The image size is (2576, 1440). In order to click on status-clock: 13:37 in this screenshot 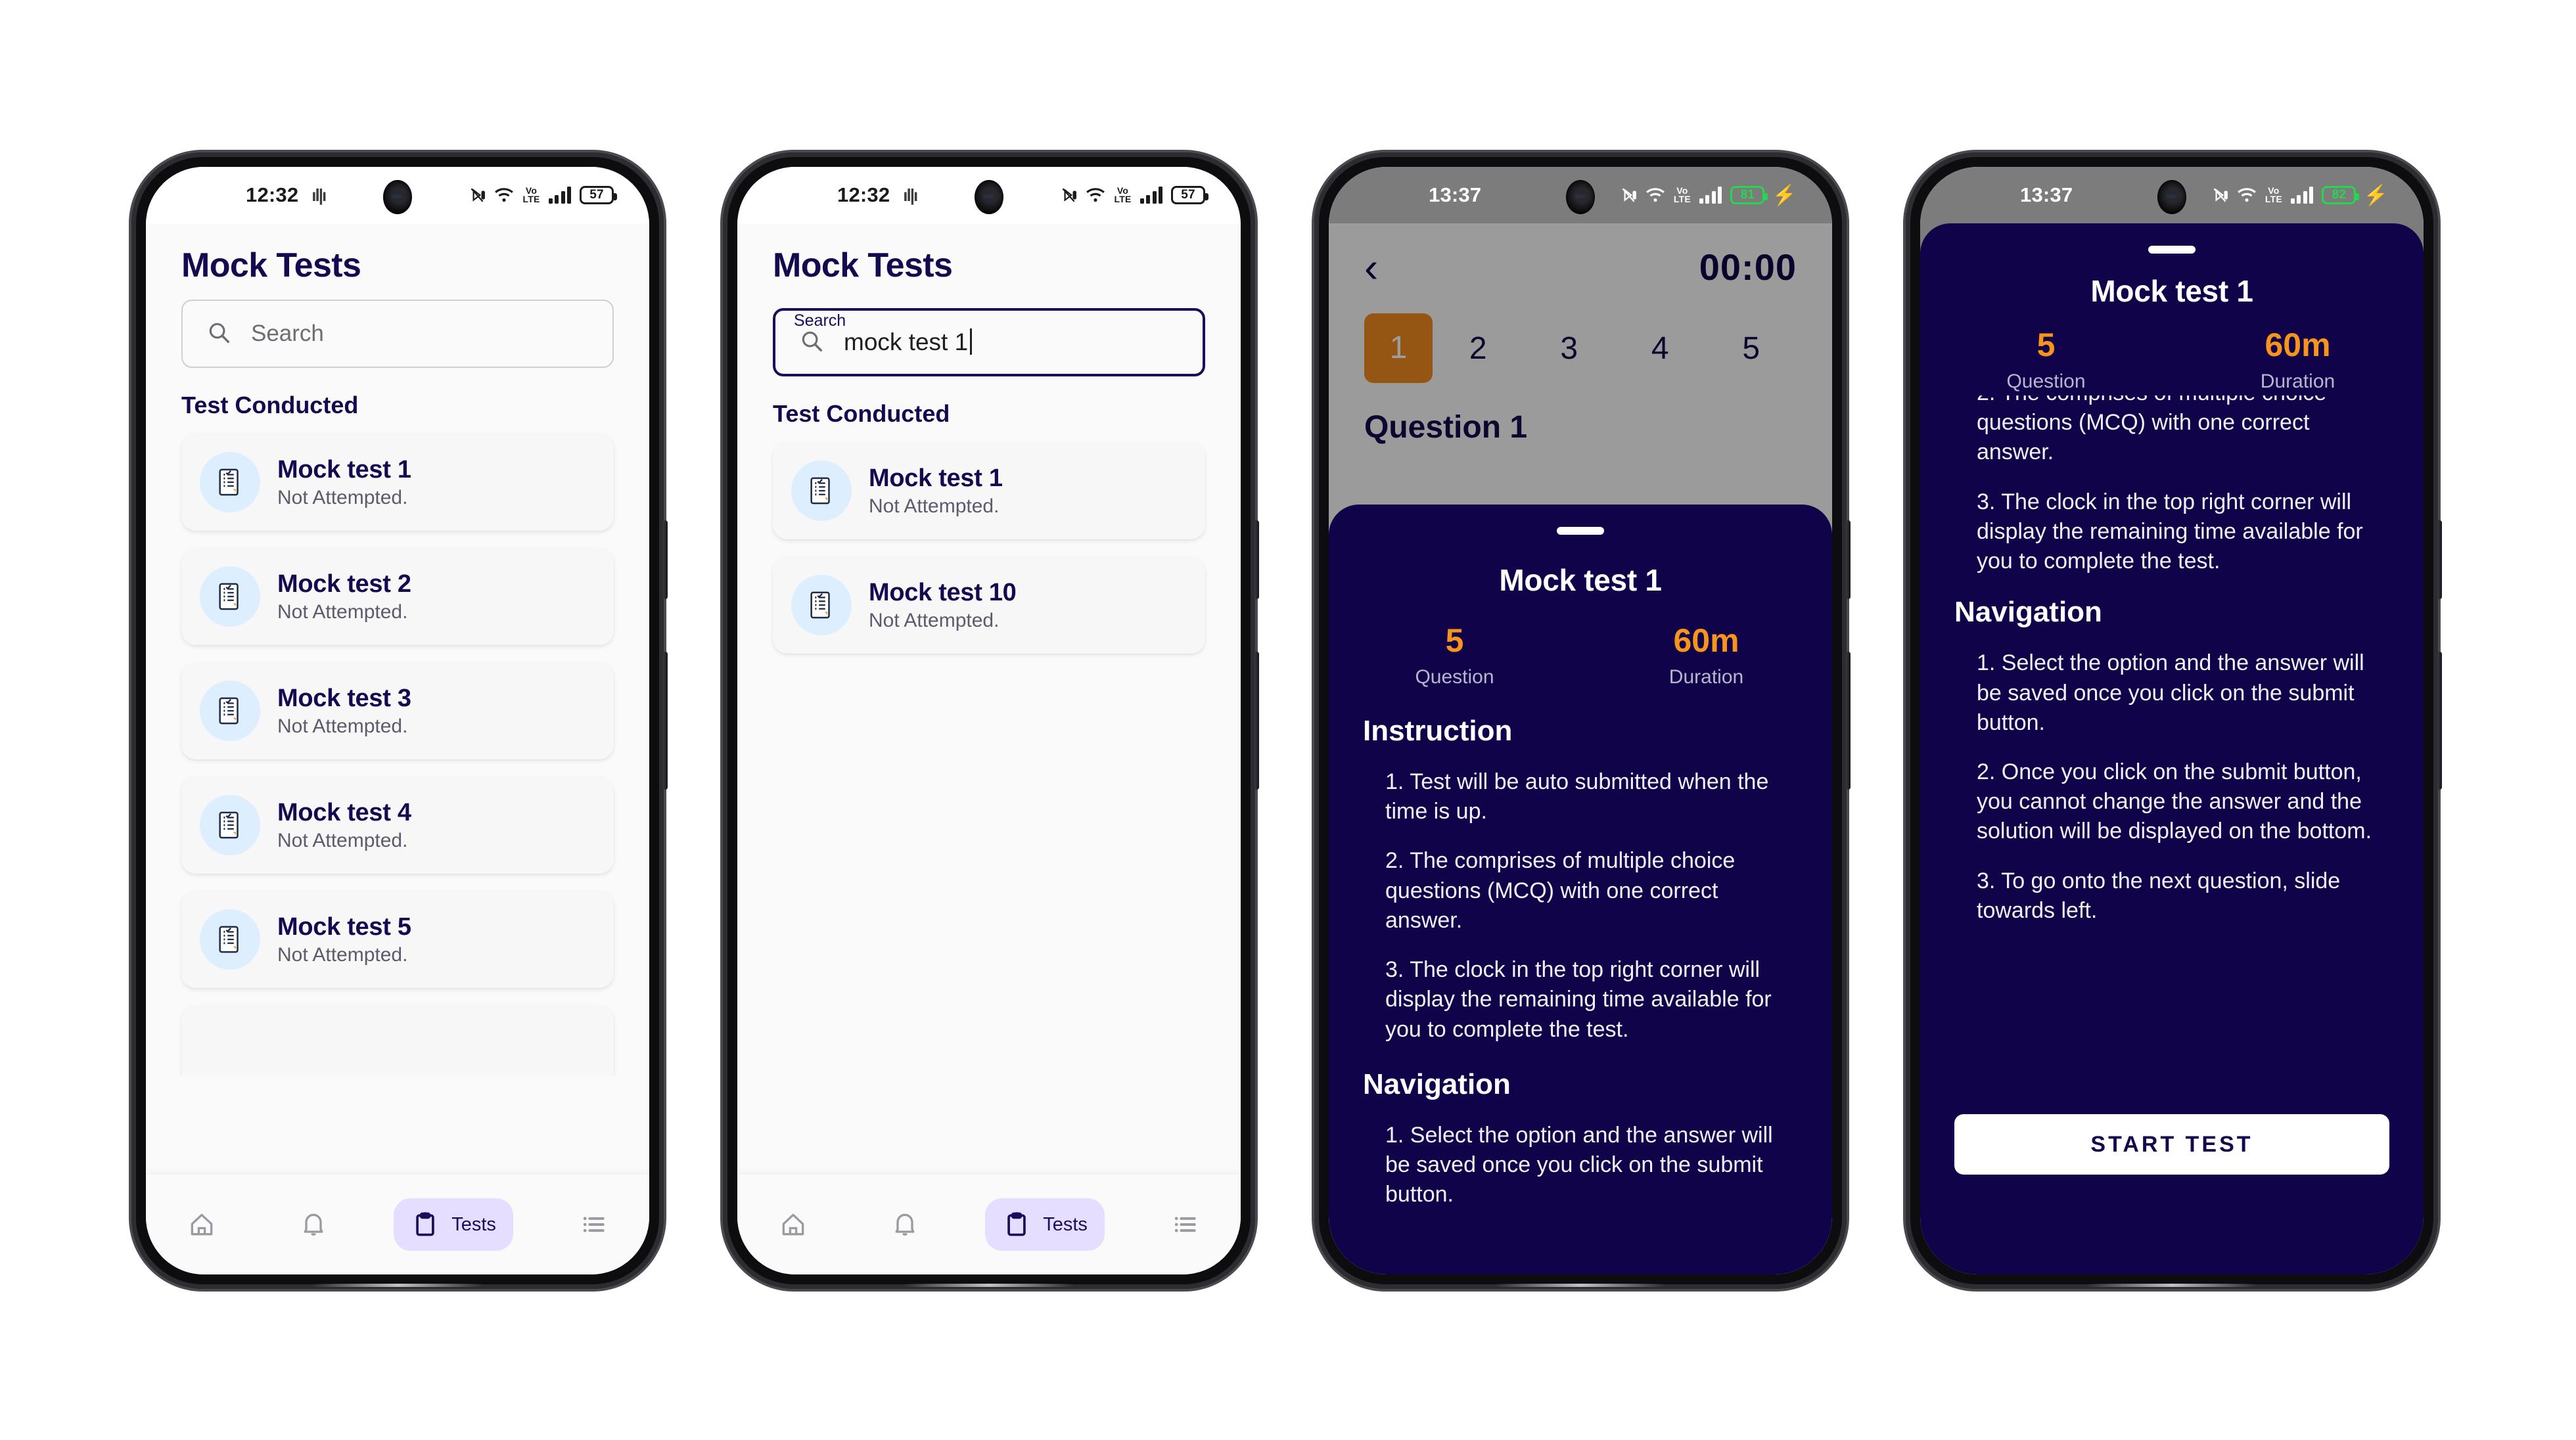, I will do `click(2047, 194)`.